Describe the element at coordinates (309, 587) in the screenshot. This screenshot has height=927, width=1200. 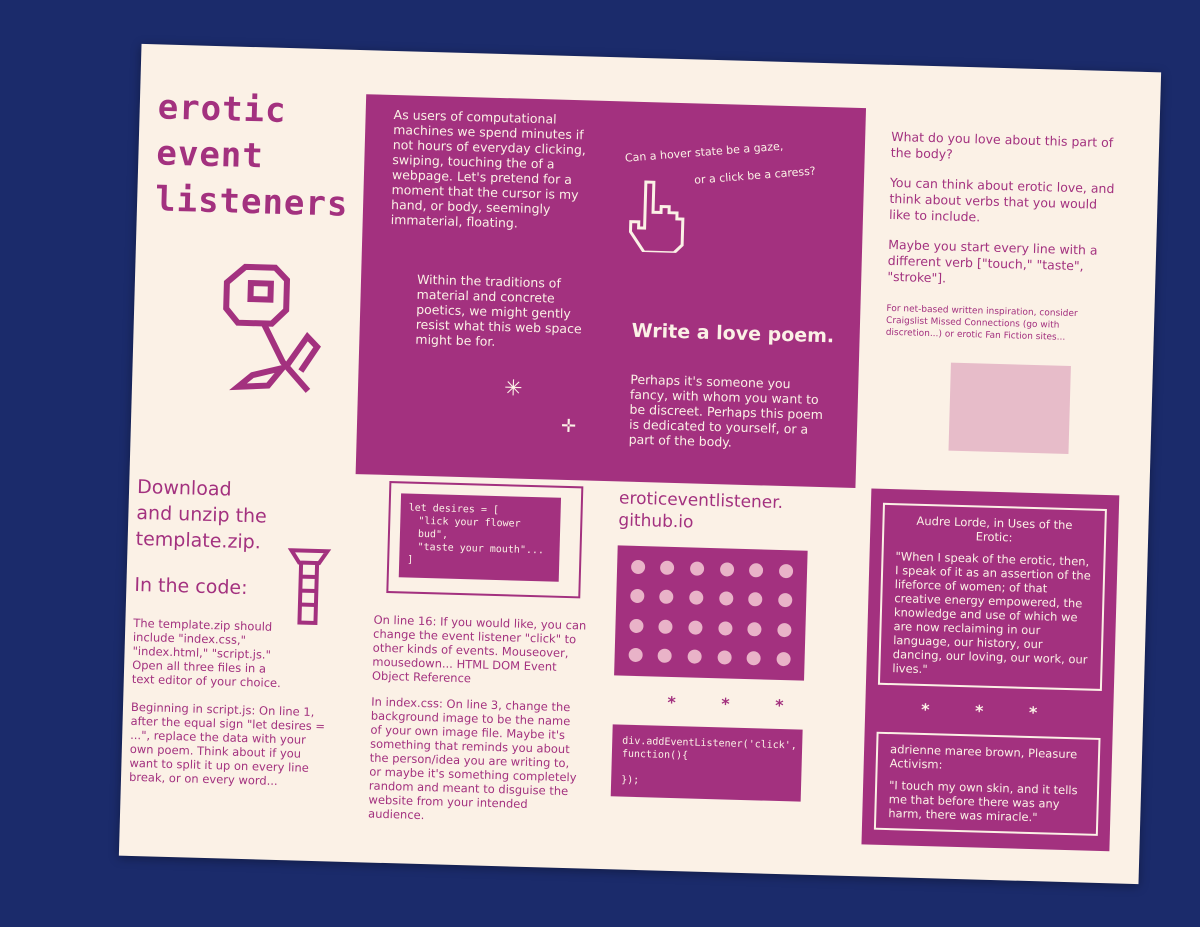
I see `zipper-icon` at that location.